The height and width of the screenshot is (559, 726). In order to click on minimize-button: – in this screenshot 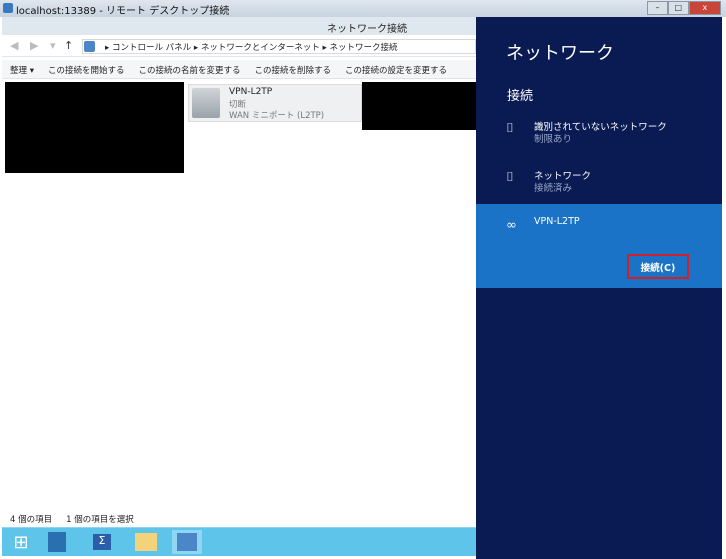, I will do `click(657, 8)`.